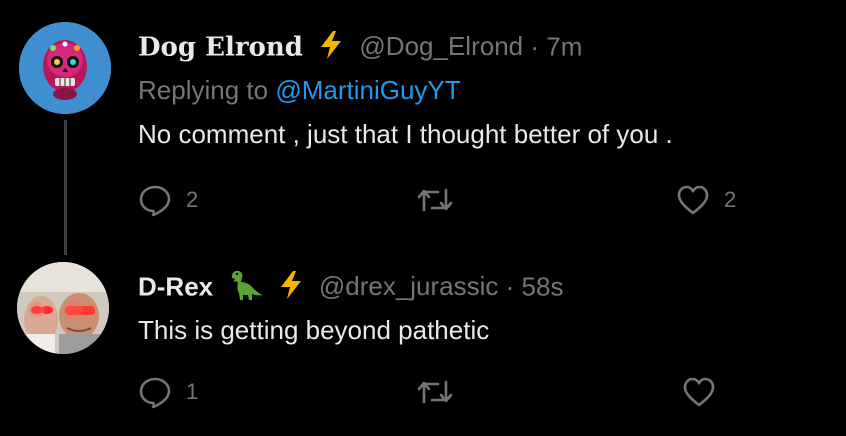 The height and width of the screenshot is (436, 846). I want to click on profile-photo-image, so click(63, 308).